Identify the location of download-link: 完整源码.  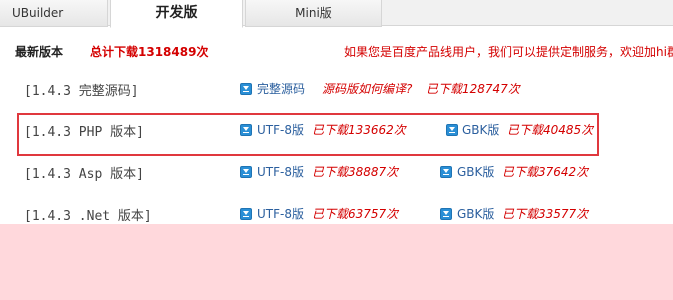
(281, 88).